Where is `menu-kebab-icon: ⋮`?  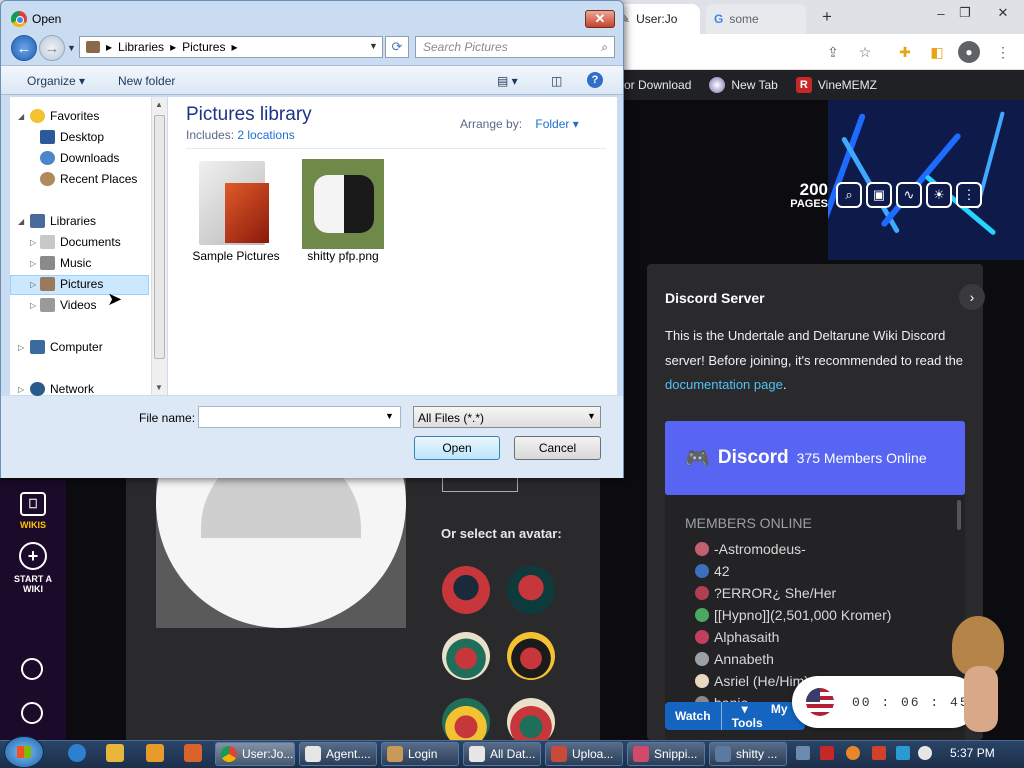
menu-kebab-icon: ⋮ is located at coordinates (1003, 52).